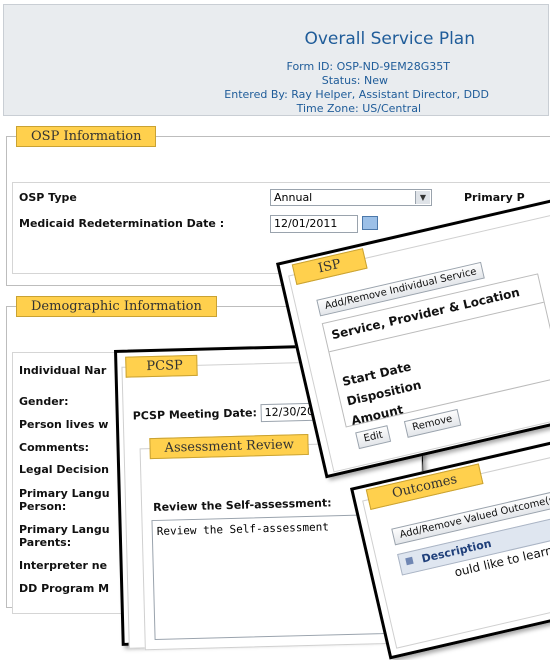 This screenshot has width=550, height=660. I want to click on osp-type-select: Annual ▼, so click(351, 197).